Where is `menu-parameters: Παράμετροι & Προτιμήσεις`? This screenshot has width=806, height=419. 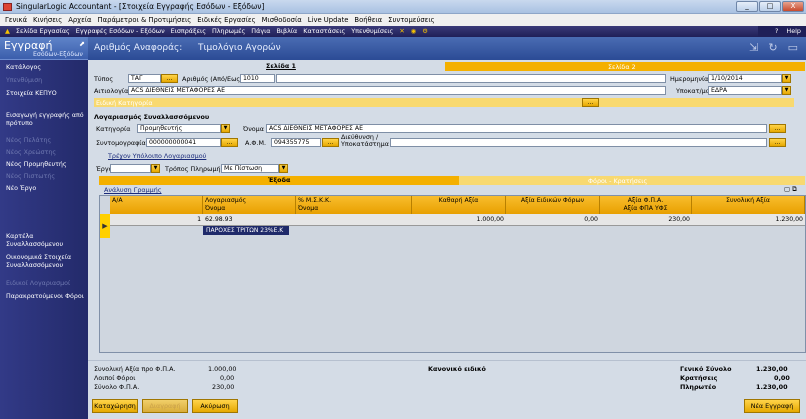
menu-parameters: Παράμετροι & Προτιμήσεις is located at coordinates (145, 20).